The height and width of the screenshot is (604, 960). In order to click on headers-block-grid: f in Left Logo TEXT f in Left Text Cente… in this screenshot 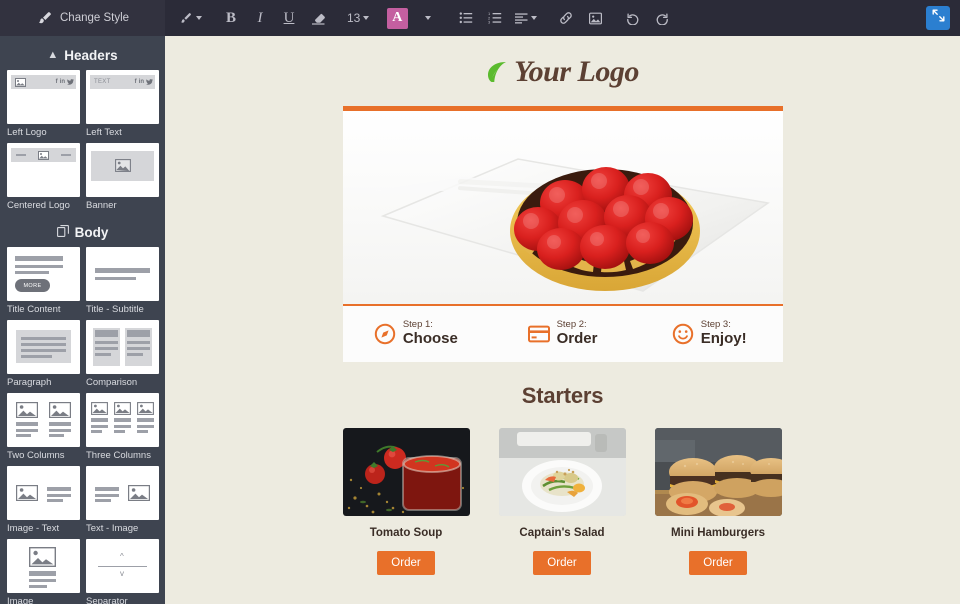, I will do `click(82, 140)`.